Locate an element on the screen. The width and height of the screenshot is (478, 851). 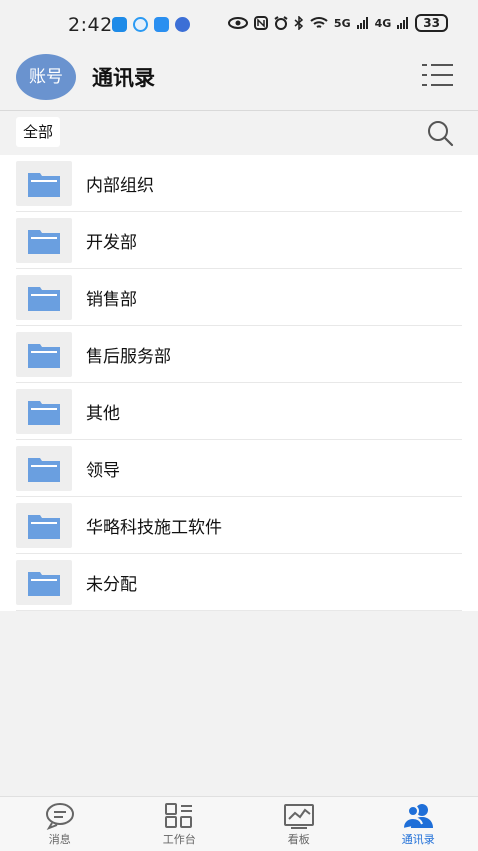
list-item: 开发部 is located at coordinates (239, 240).